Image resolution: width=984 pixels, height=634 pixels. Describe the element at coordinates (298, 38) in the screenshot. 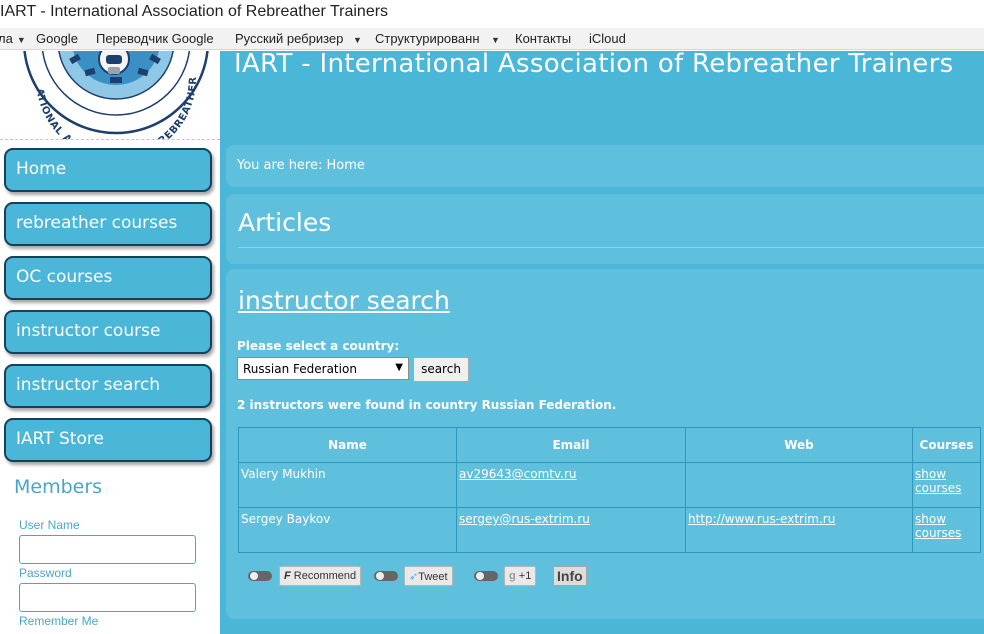

I see `bookmark-russian-rebreather: Русский ребризер ▼` at that location.